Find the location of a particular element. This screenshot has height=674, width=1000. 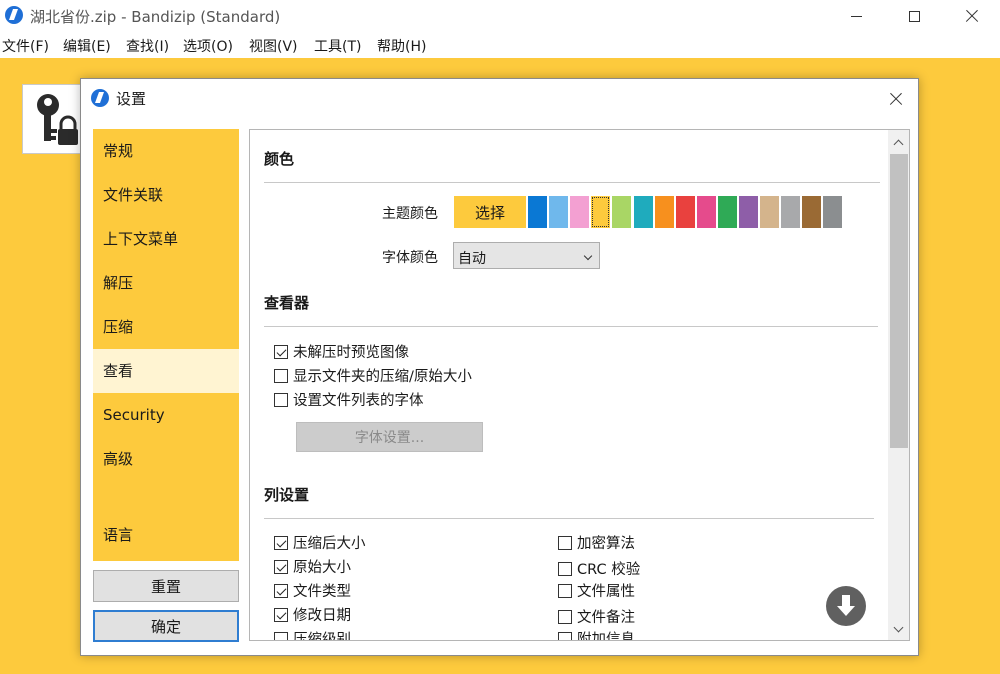

nav-file-association: 文件关联 is located at coordinates (166, 195).